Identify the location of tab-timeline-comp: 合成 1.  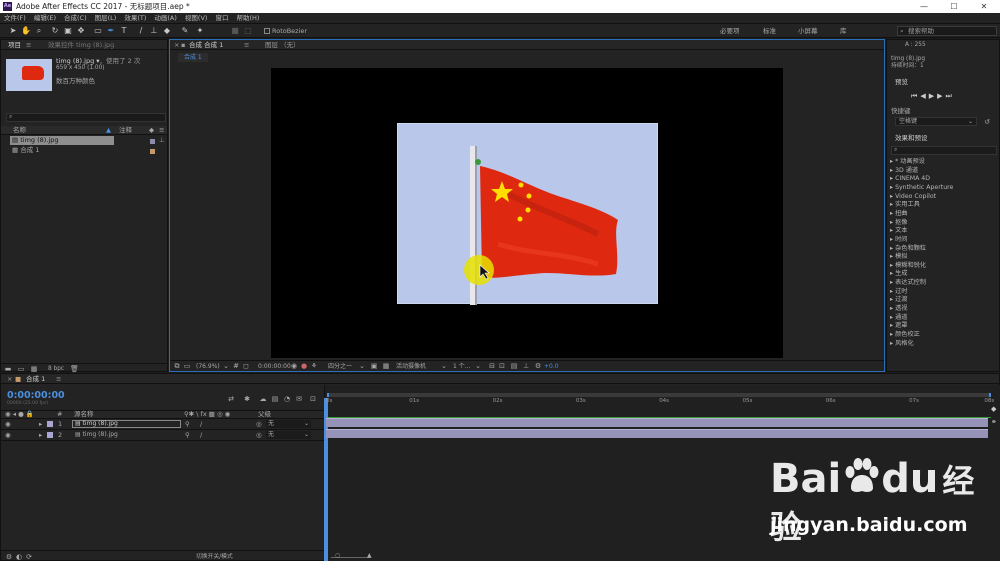
(35, 379).